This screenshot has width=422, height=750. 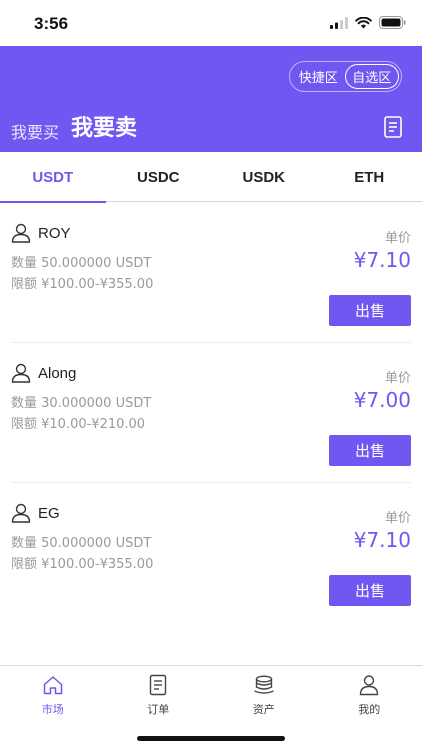 What do you see at coordinates (78, 424) in the screenshot?
I see `limit-text: 限额 ¥10.00-¥210.00` at bounding box center [78, 424].